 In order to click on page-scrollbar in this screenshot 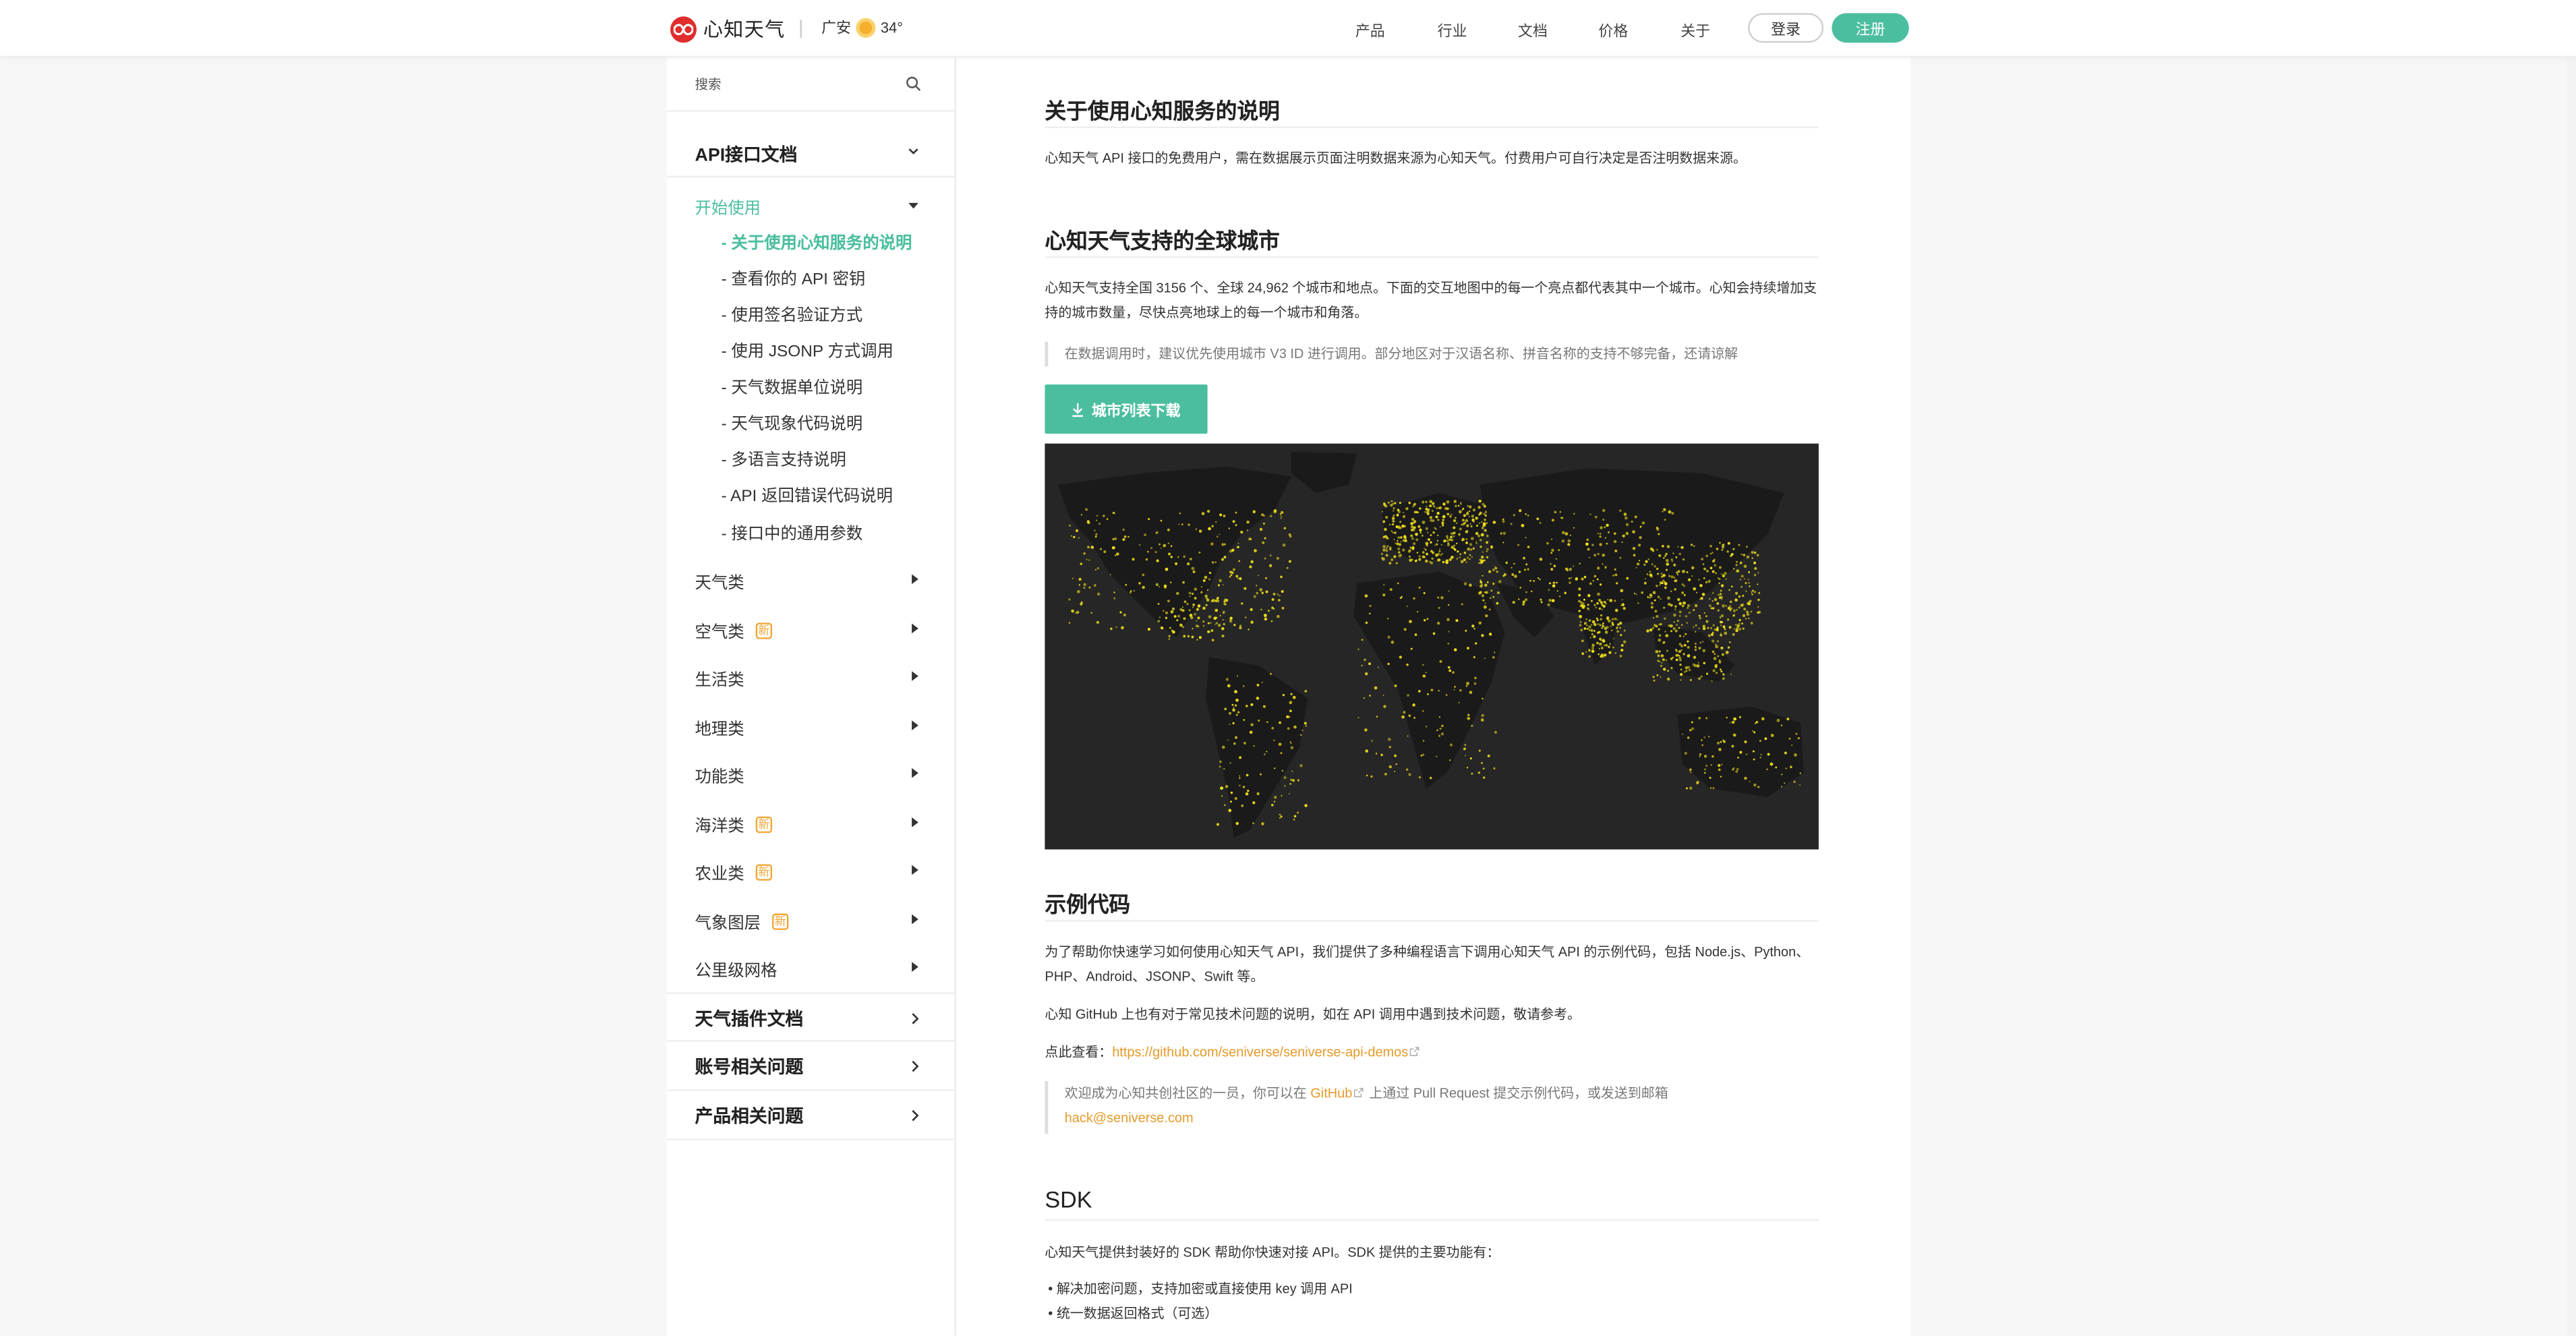, I will do `click(2571, 696)`.